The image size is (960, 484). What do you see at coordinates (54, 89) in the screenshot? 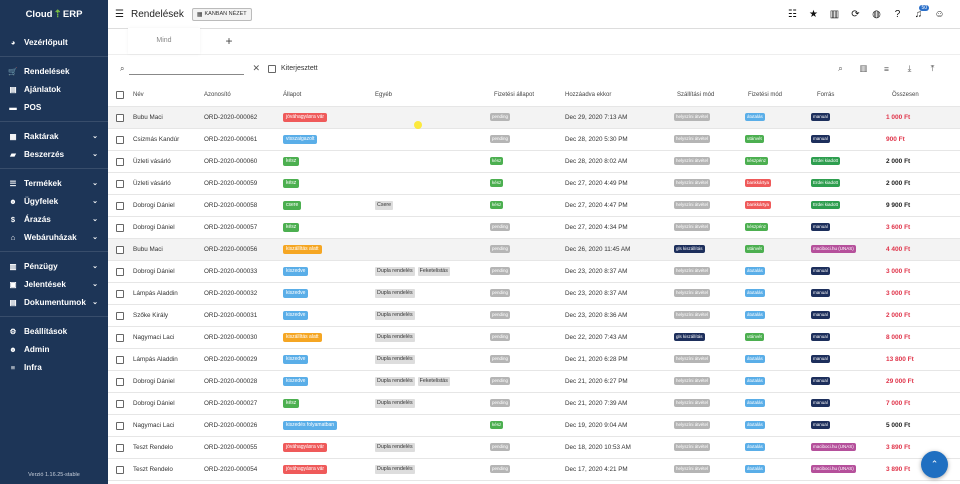
I see `sidebar-item-ajanlatok: ▤ Ajánlatok` at bounding box center [54, 89].